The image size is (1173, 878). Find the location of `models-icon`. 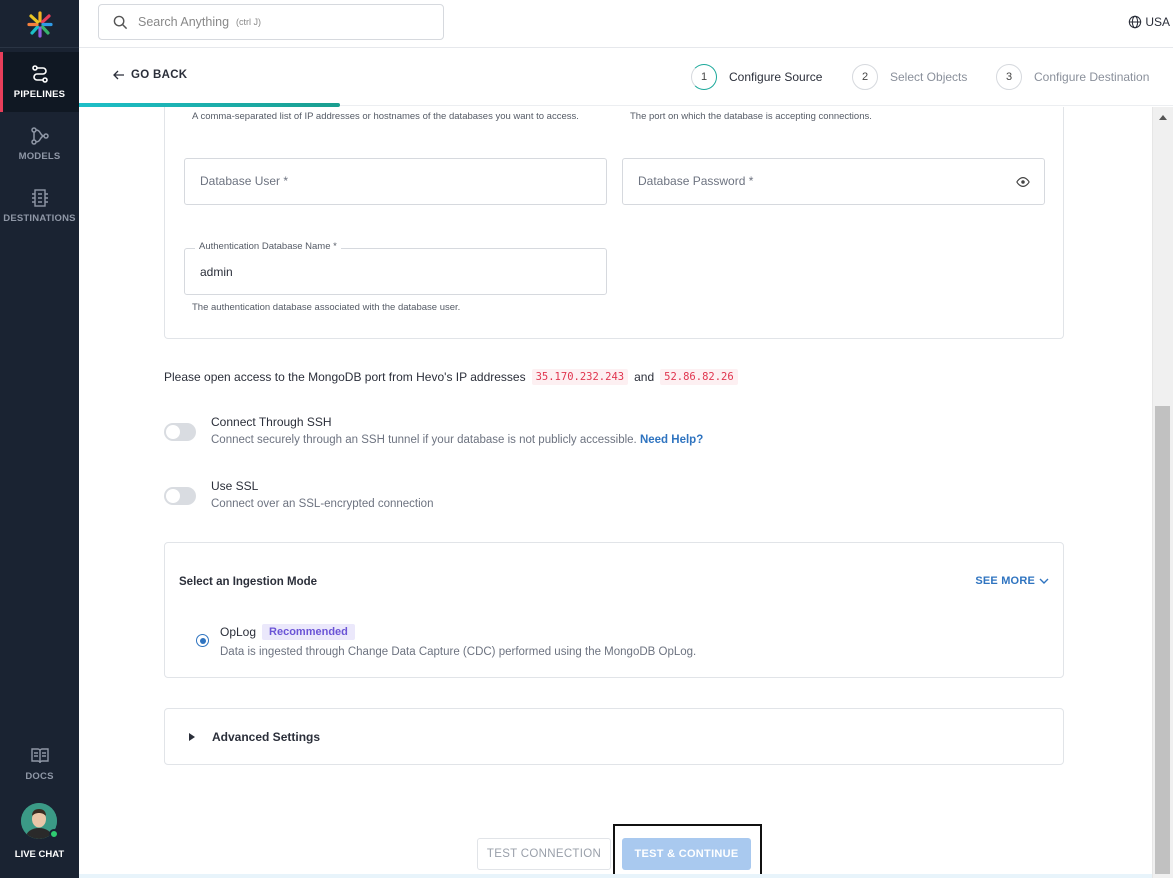

models-icon is located at coordinates (39, 136).